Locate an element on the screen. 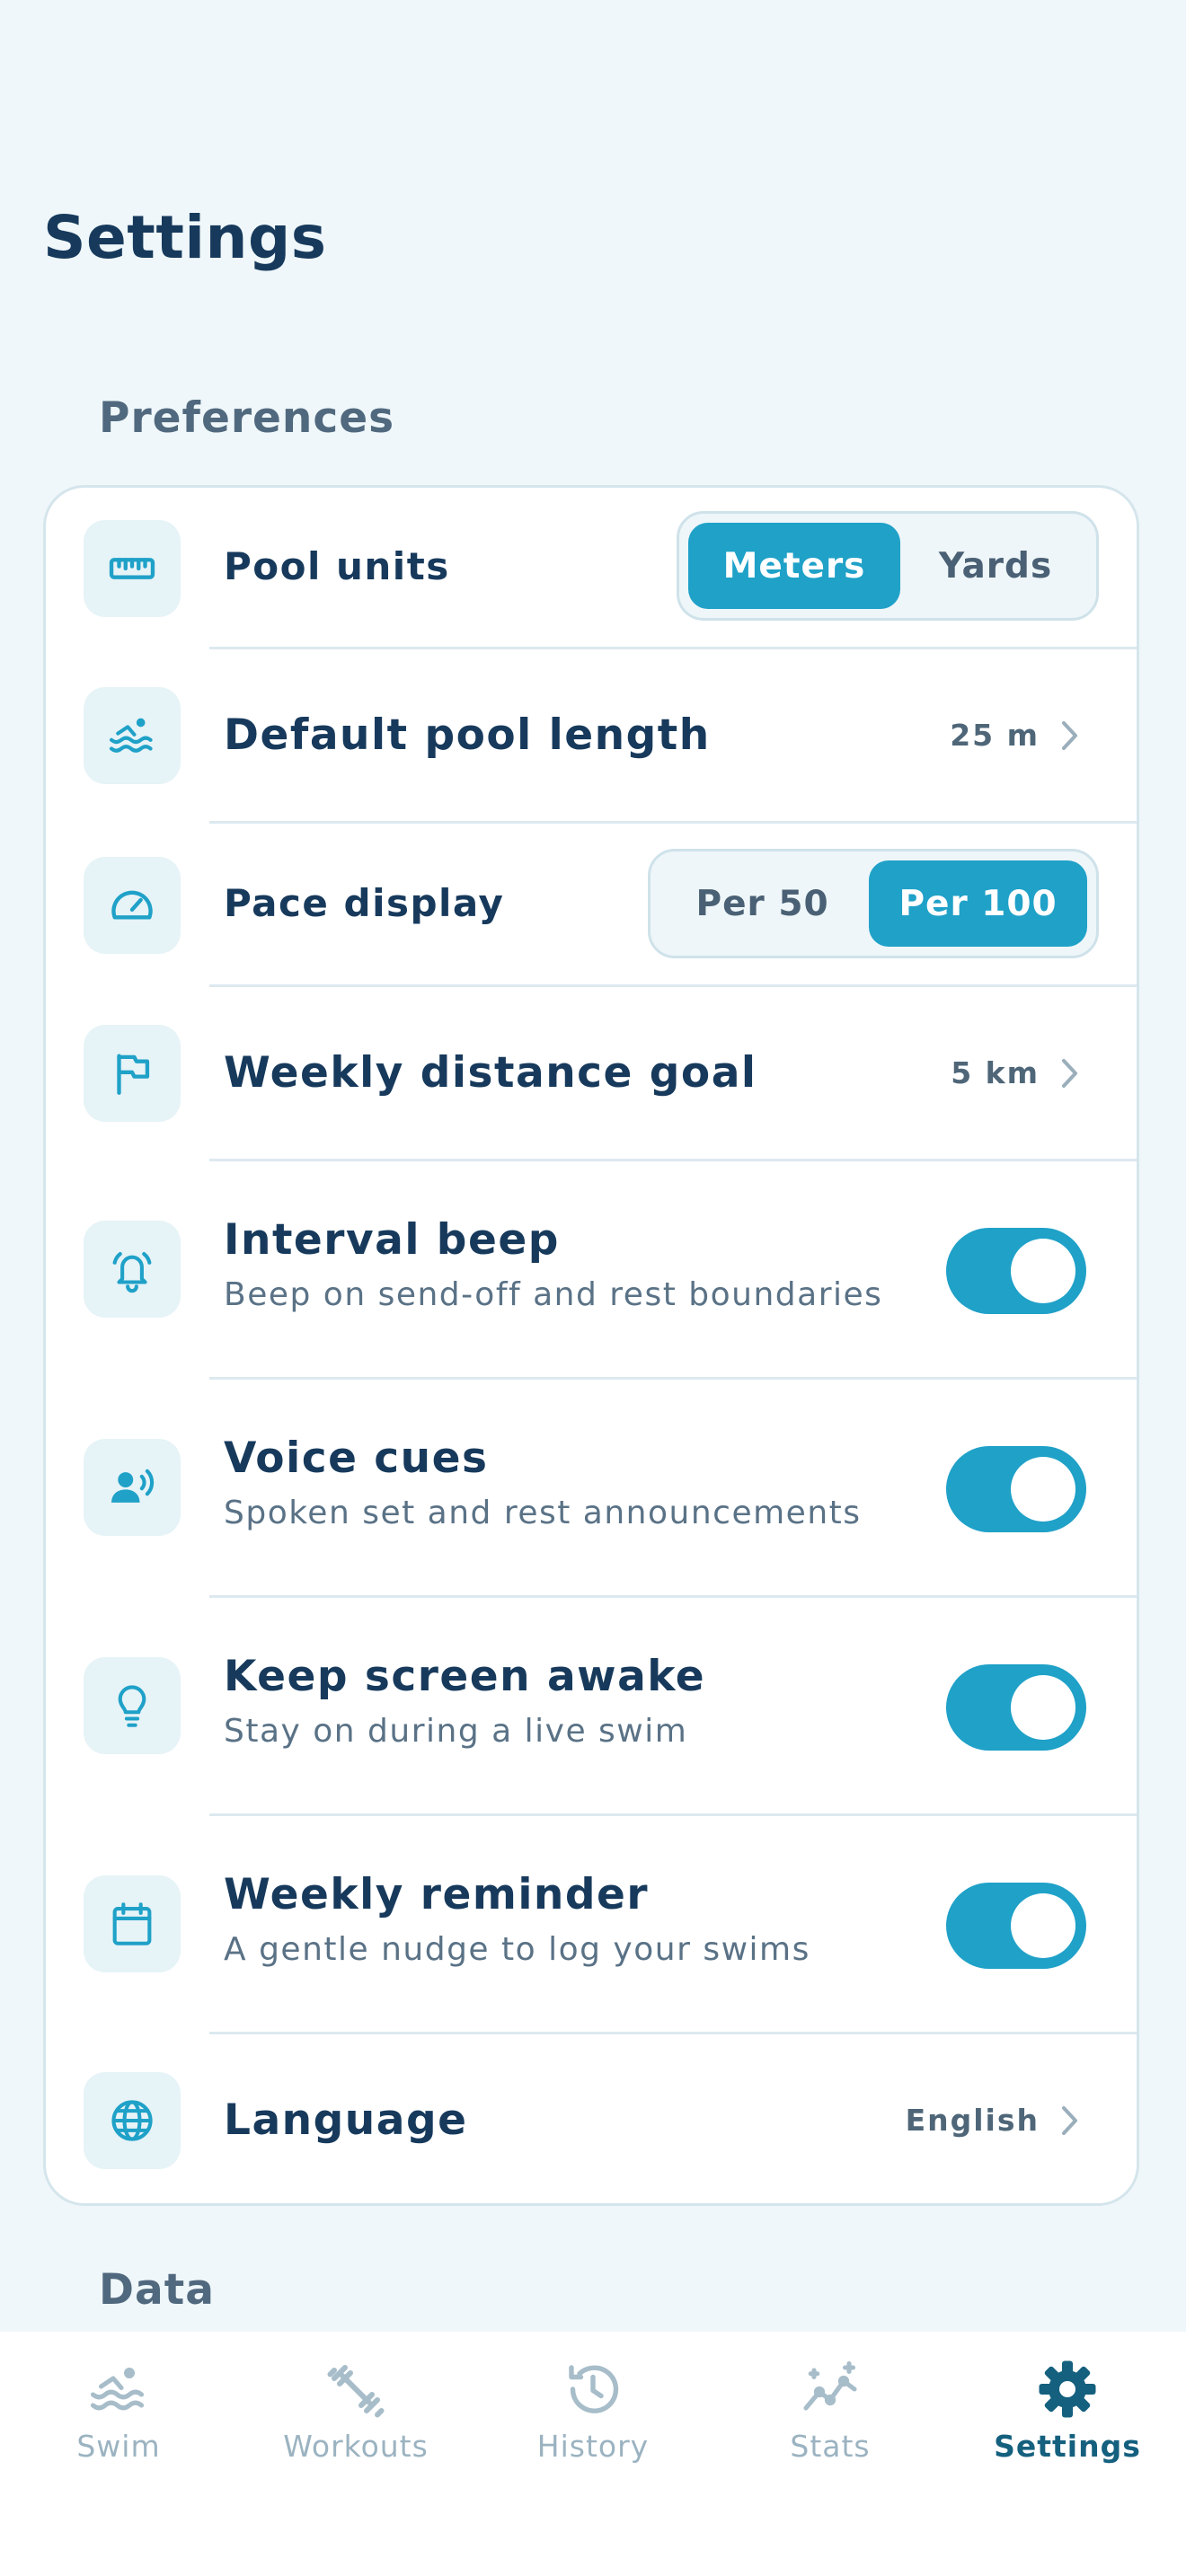 Image resolution: width=1186 pixels, height=2576 pixels. segment-per-50: Per 50 is located at coordinates (762, 903).